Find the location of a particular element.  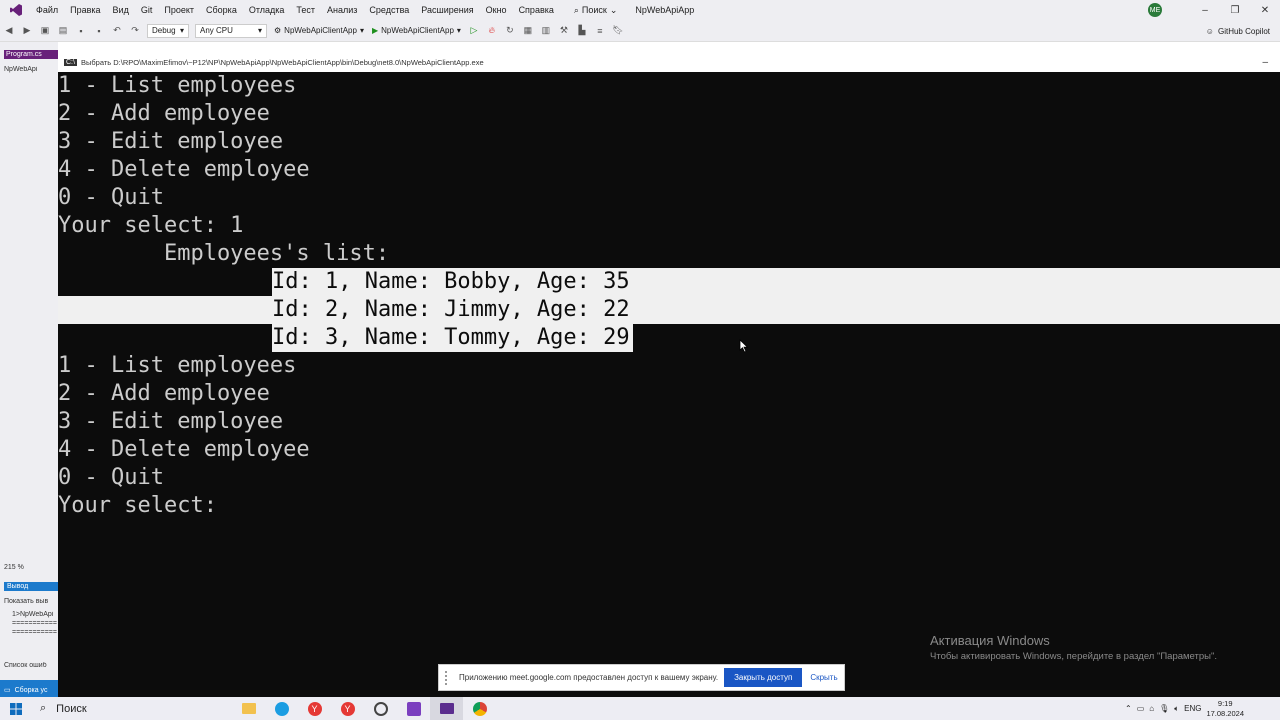

menu-git: Git is located at coordinates (147, 10).